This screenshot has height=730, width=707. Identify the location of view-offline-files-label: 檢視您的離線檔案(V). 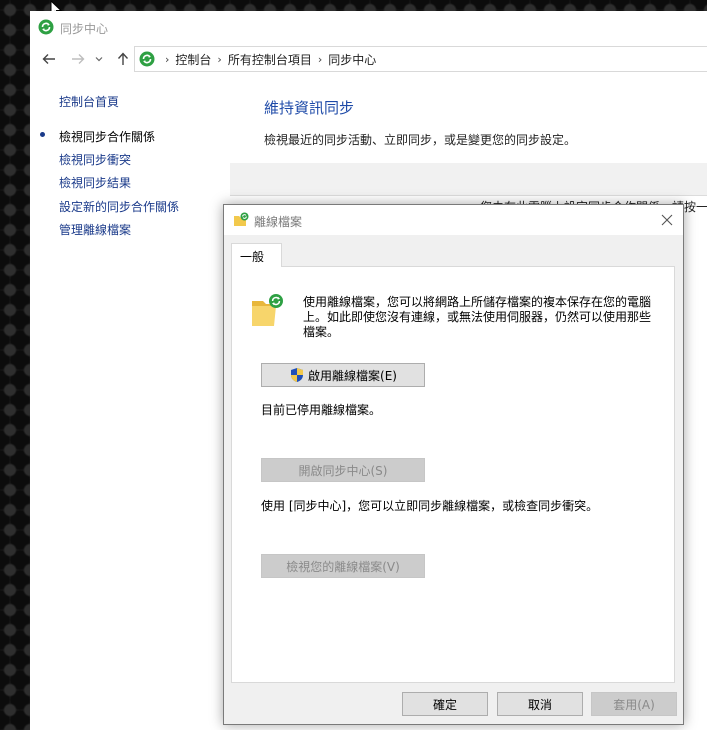
(343, 566).